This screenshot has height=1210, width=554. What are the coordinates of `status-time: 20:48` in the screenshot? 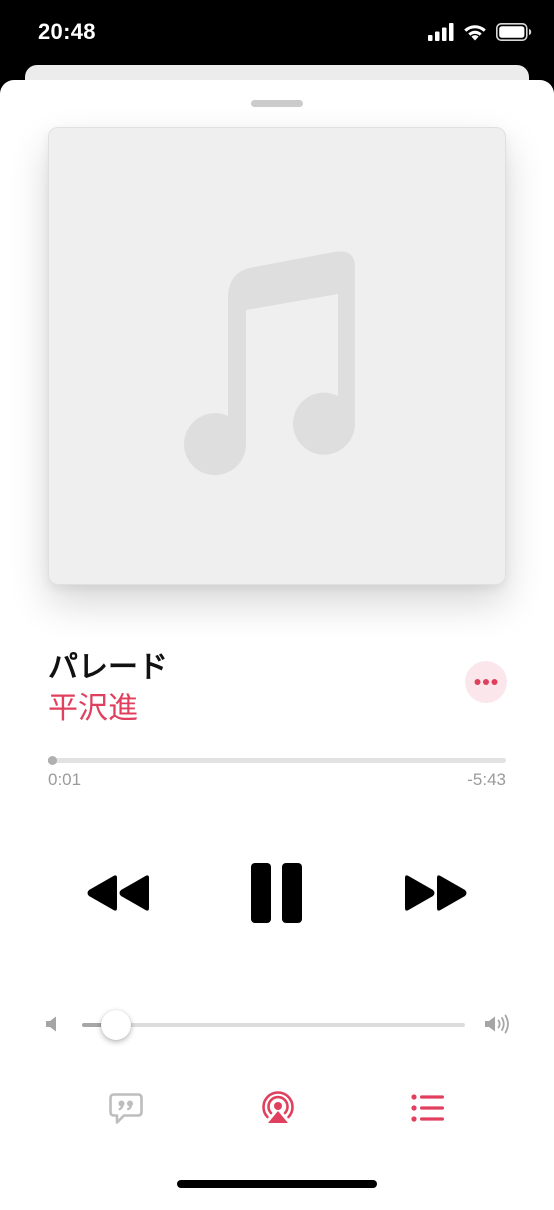 It's located at (67, 31).